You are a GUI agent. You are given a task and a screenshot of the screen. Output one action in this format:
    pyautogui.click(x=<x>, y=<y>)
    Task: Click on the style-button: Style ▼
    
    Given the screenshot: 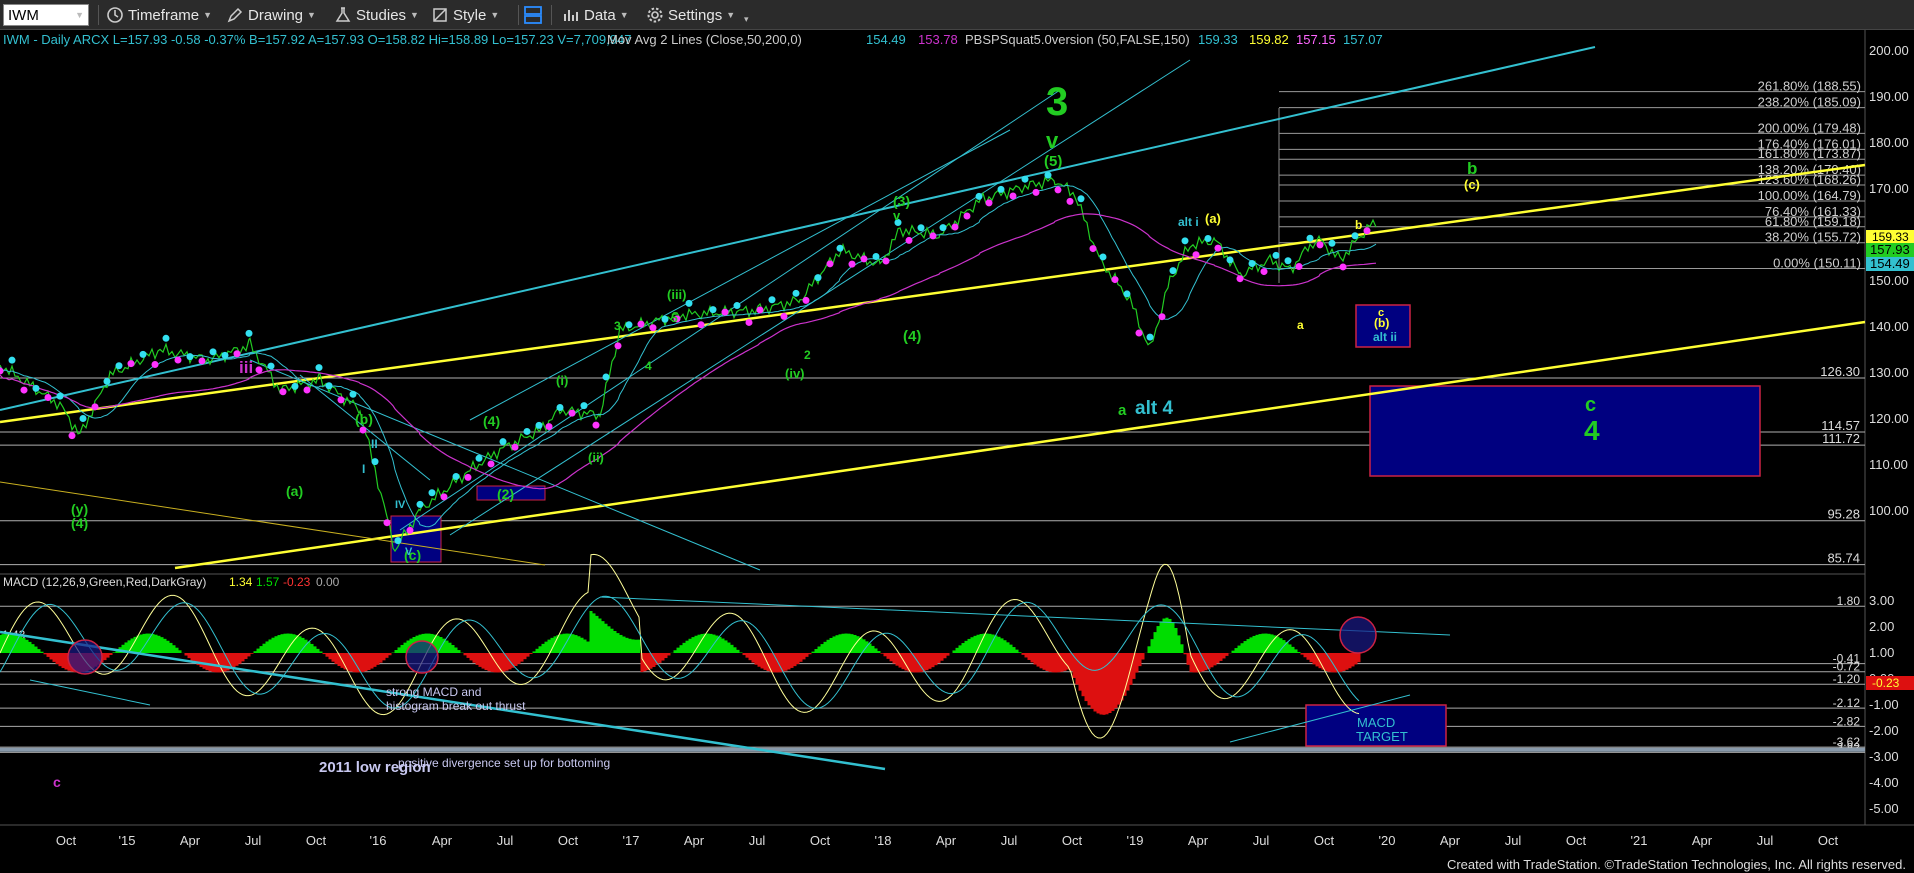 What is the action you would take?
    pyautogui.click(x=465, y=15)
    